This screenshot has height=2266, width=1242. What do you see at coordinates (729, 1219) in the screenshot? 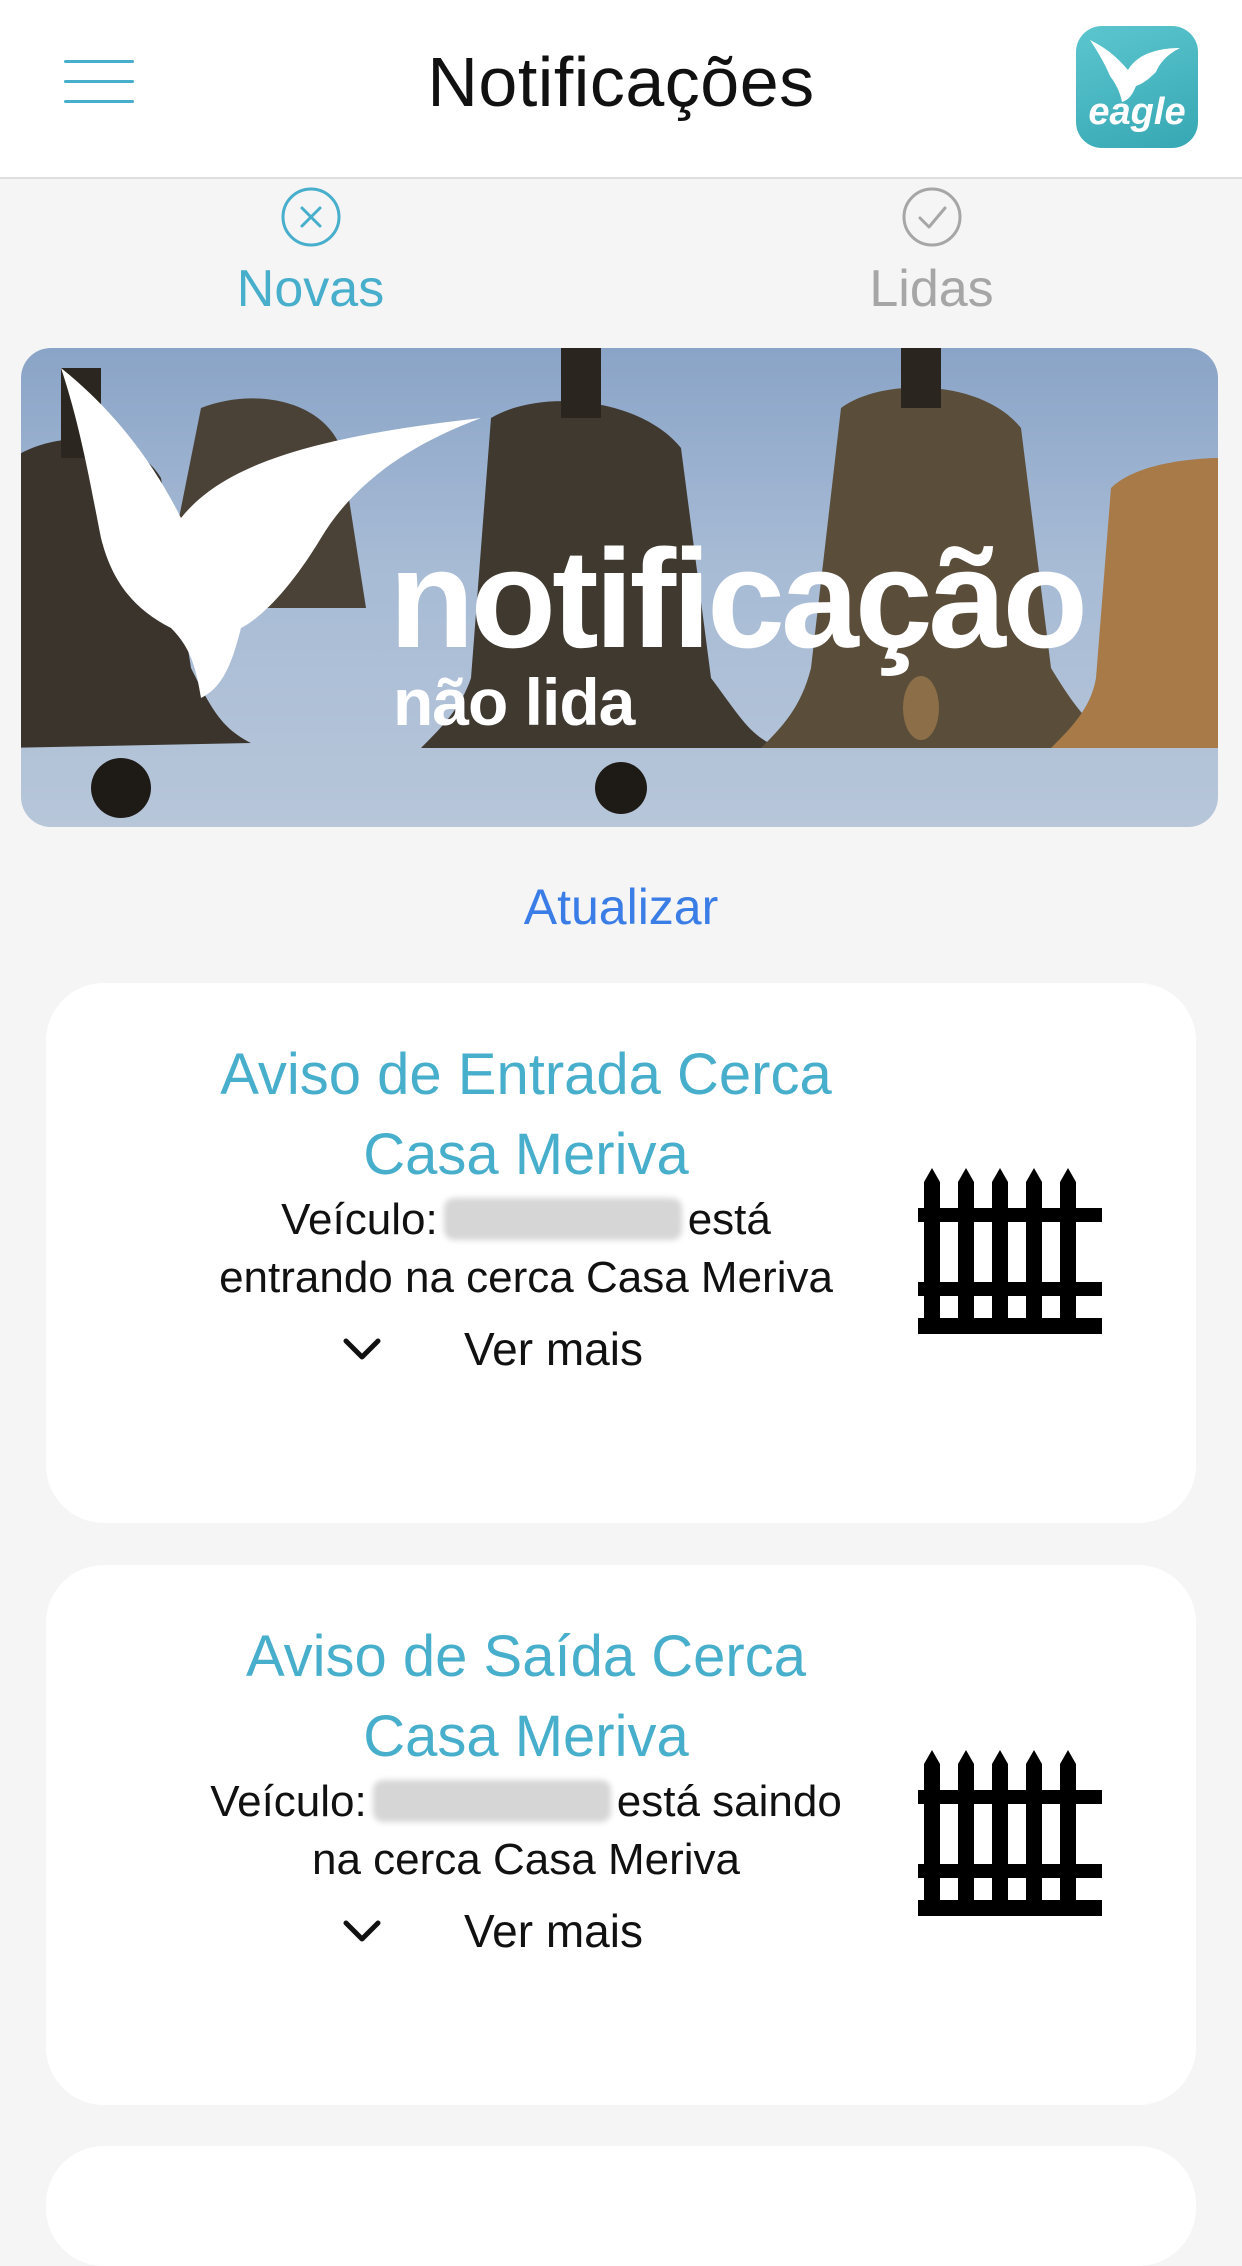
I see `message-suffix: está` at bounding box center [729, 1219].